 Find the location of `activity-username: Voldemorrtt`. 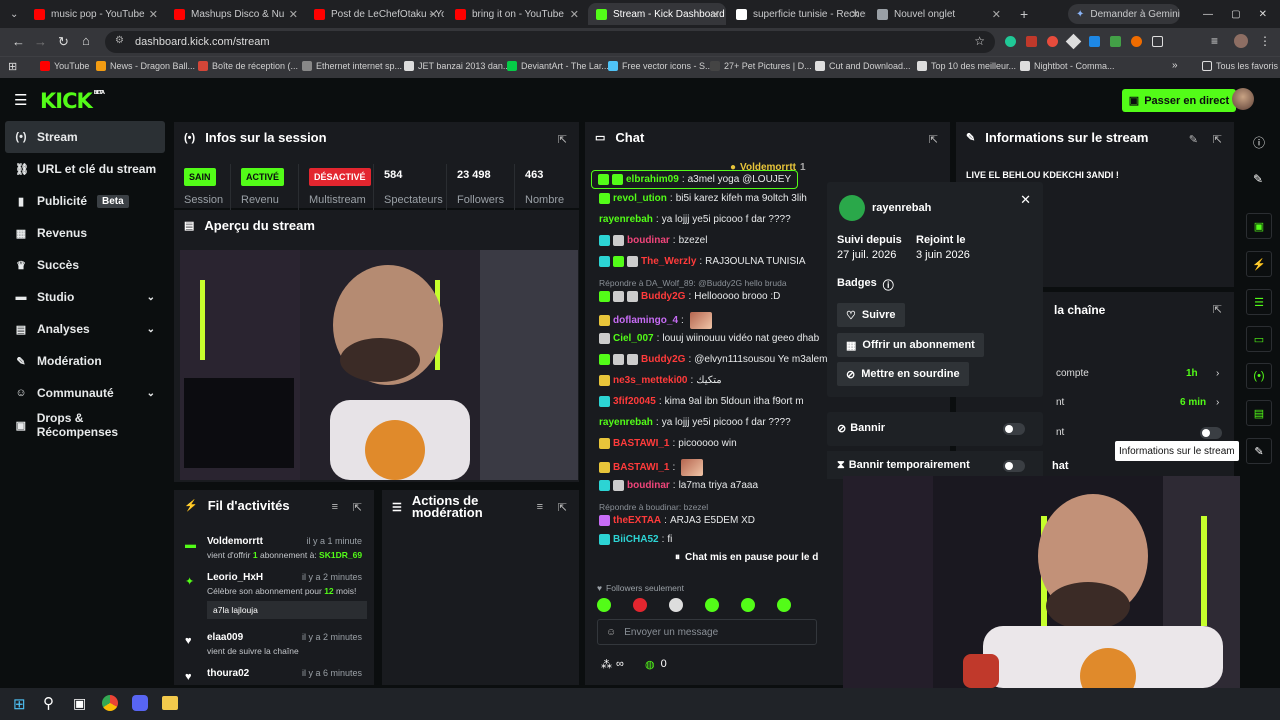

activity-username: Voldemorrtt is located at coordinates (235, 541).